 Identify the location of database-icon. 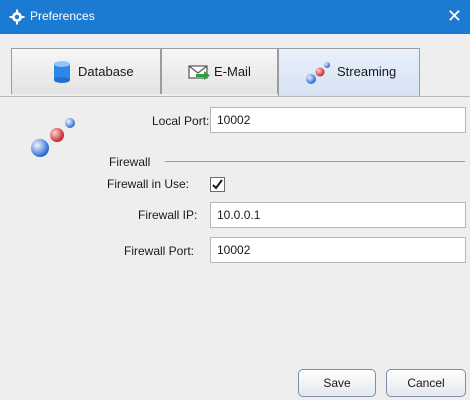
(62, 73).